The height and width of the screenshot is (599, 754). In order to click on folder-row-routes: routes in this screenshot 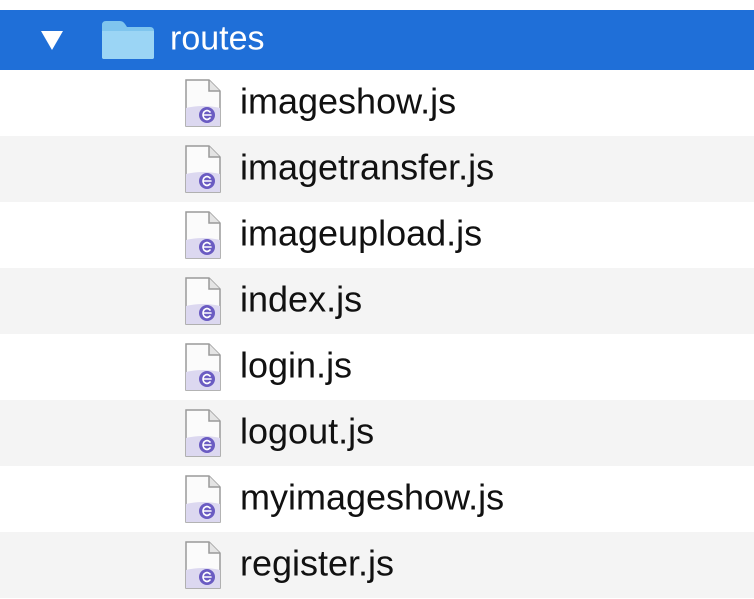, I will do `click(377, 40)`.